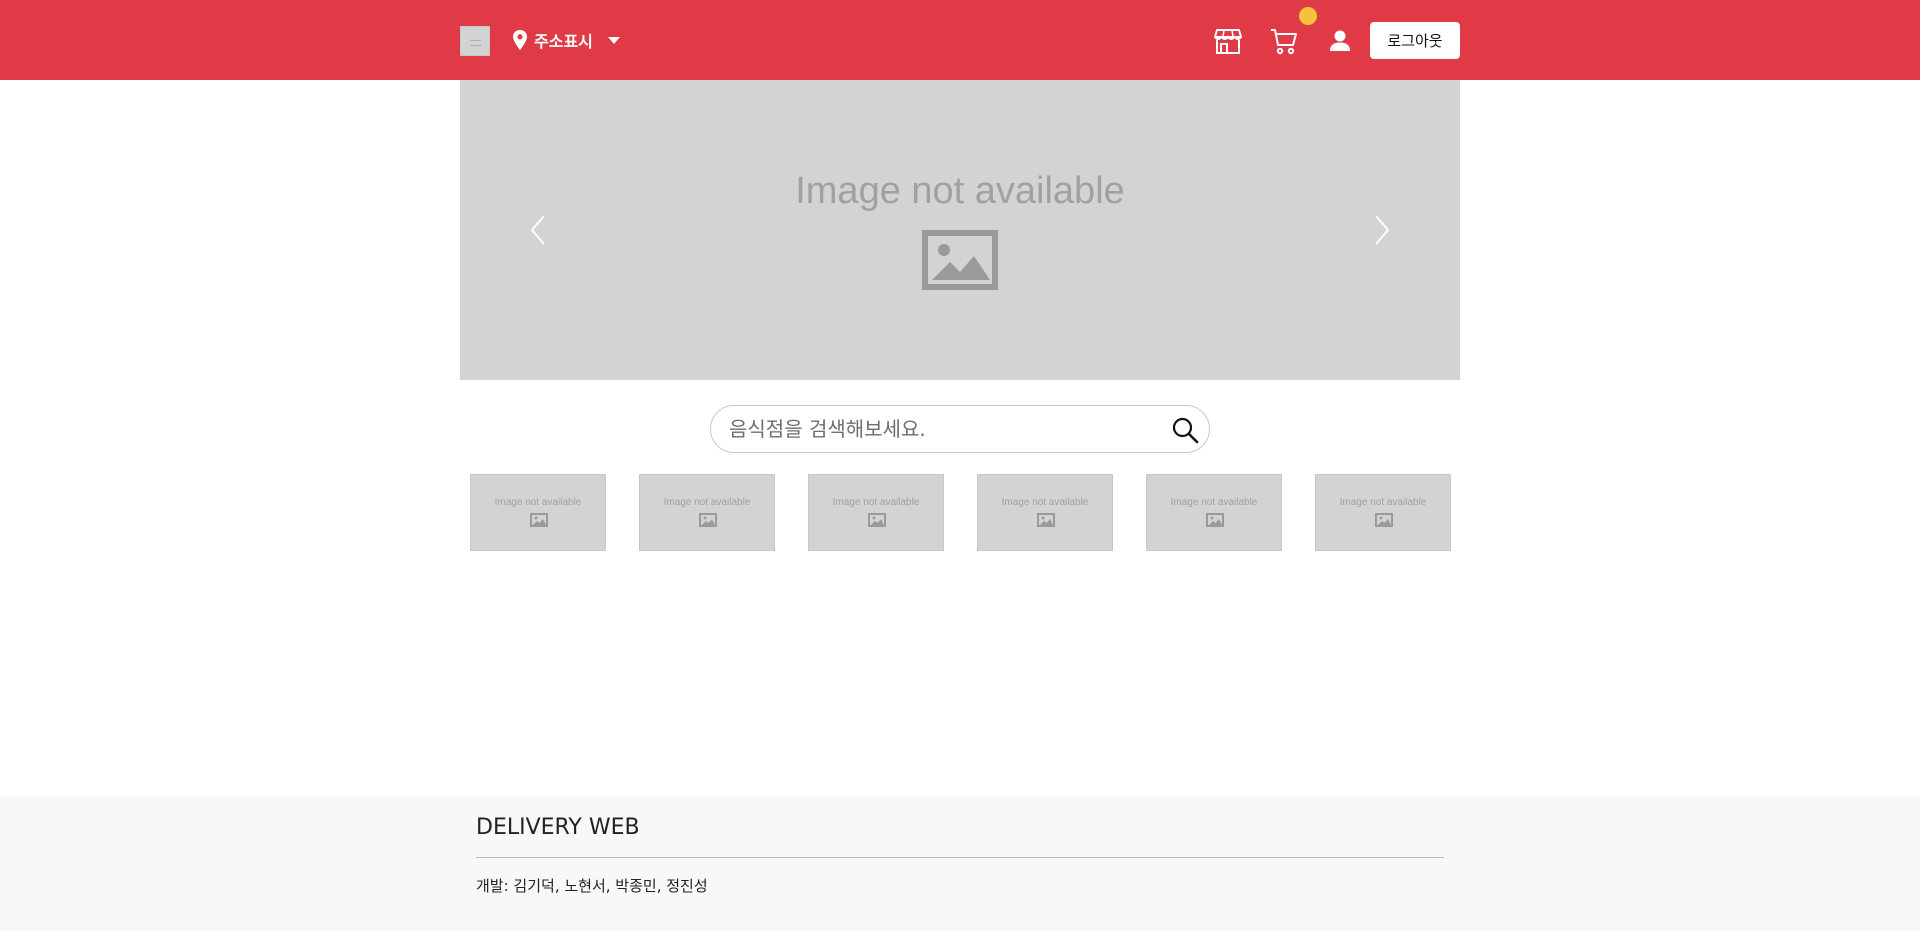 Image resolution: width=1920 pixels, height=931 pixels. What do you see at coordinates (1340, 41) in the screenshot?
I see `user-icon` at bounding box center [1340, 41].